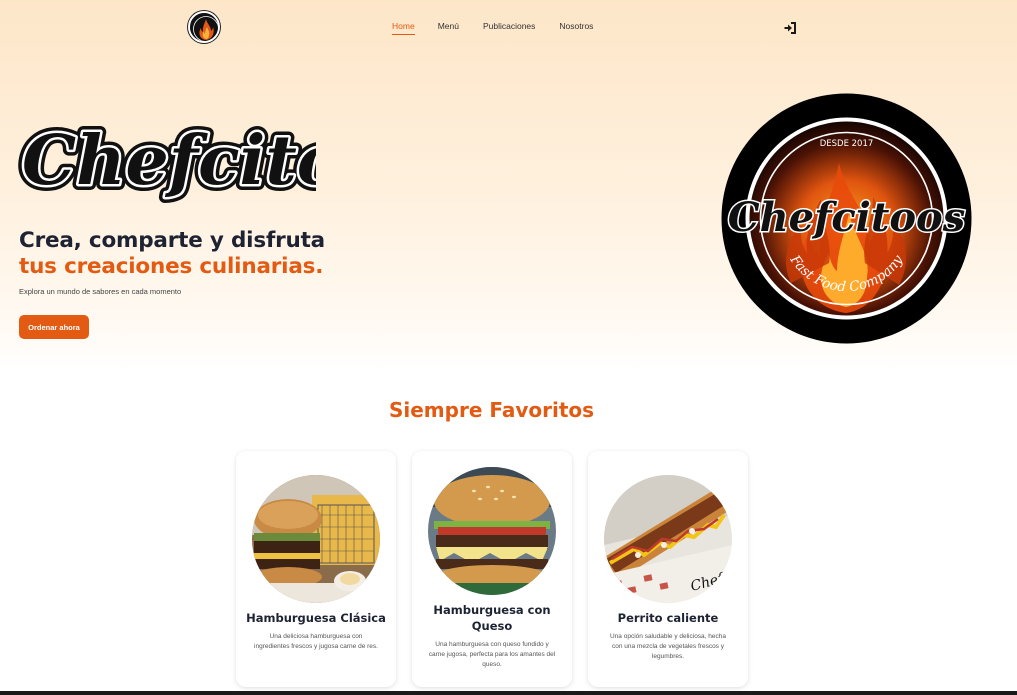 The image size is (1017, 695). I want to click on brand-emblem-logo: DESDE 2017 Chefcitoos Fast Food Company, so click(846, 218).